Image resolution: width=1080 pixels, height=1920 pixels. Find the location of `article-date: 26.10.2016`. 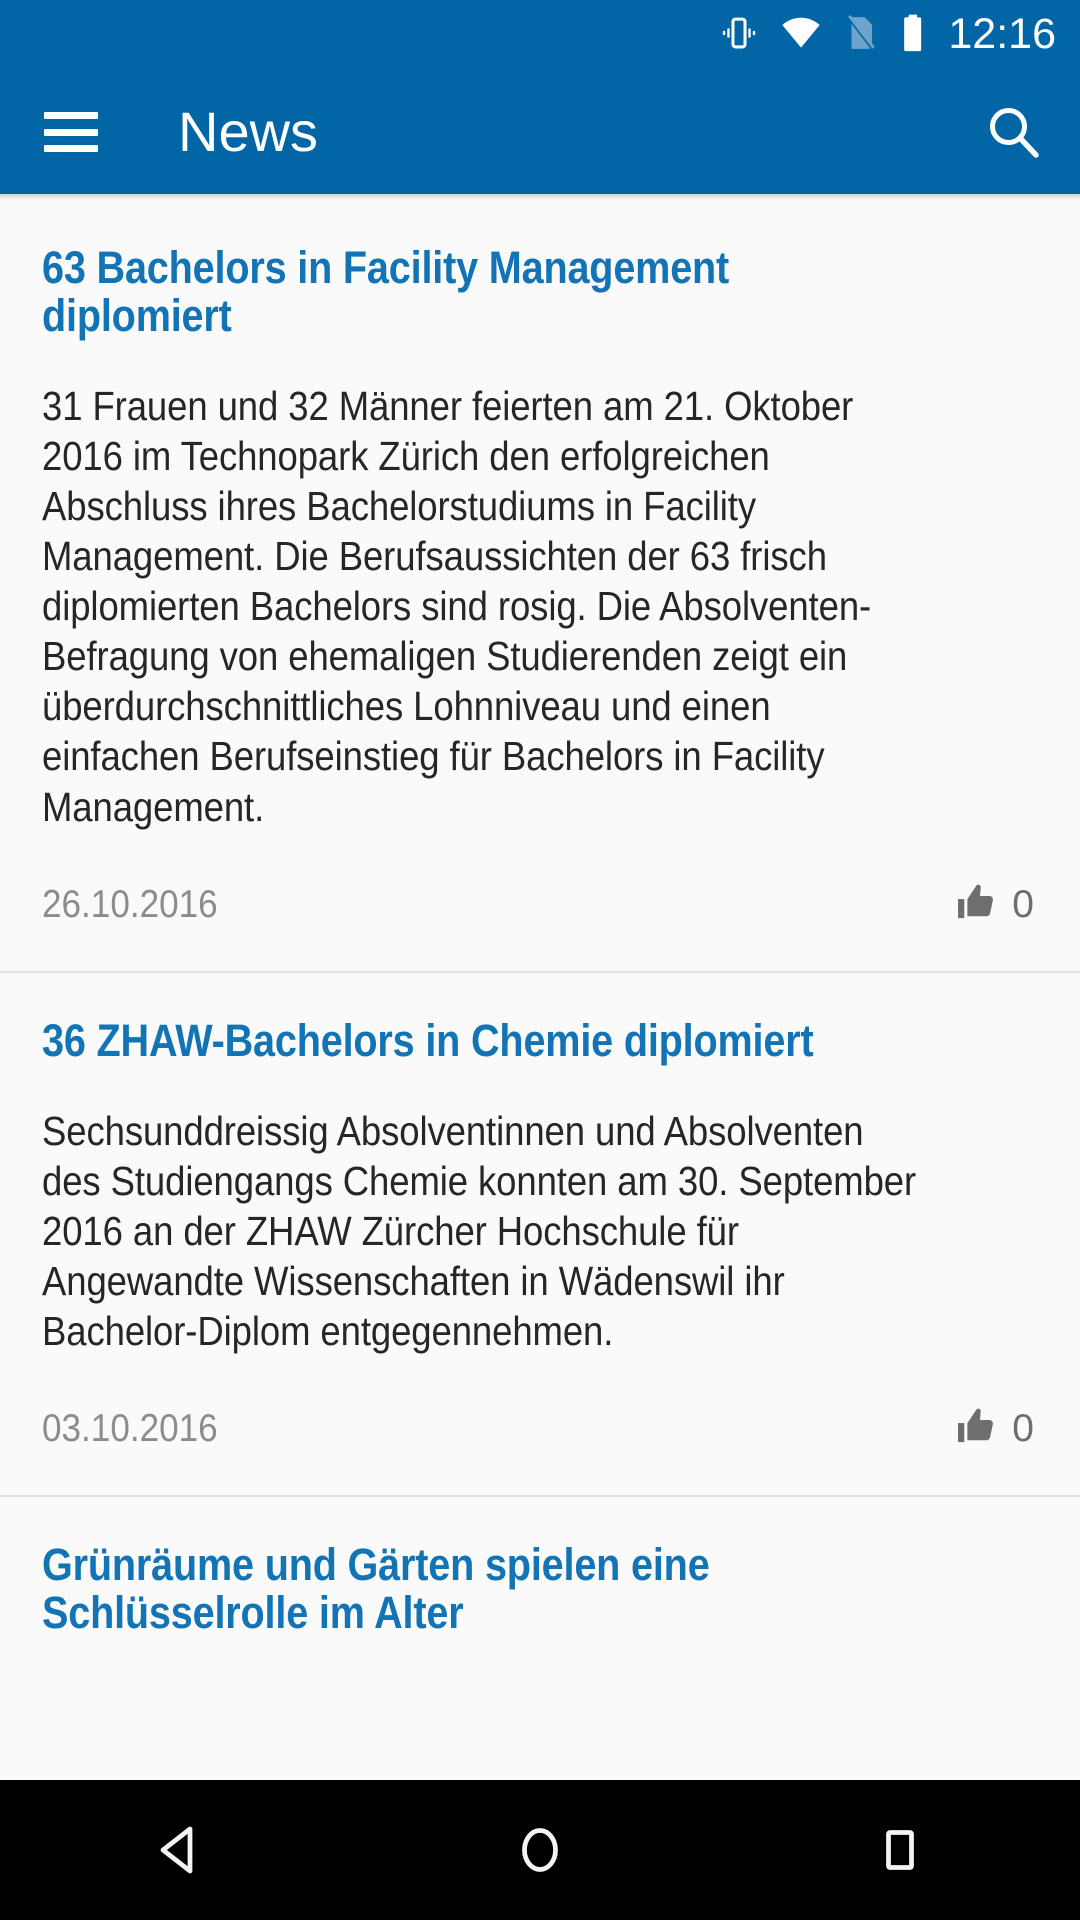

article-date: 26.10.2016 is located at coordinates (130, 904).